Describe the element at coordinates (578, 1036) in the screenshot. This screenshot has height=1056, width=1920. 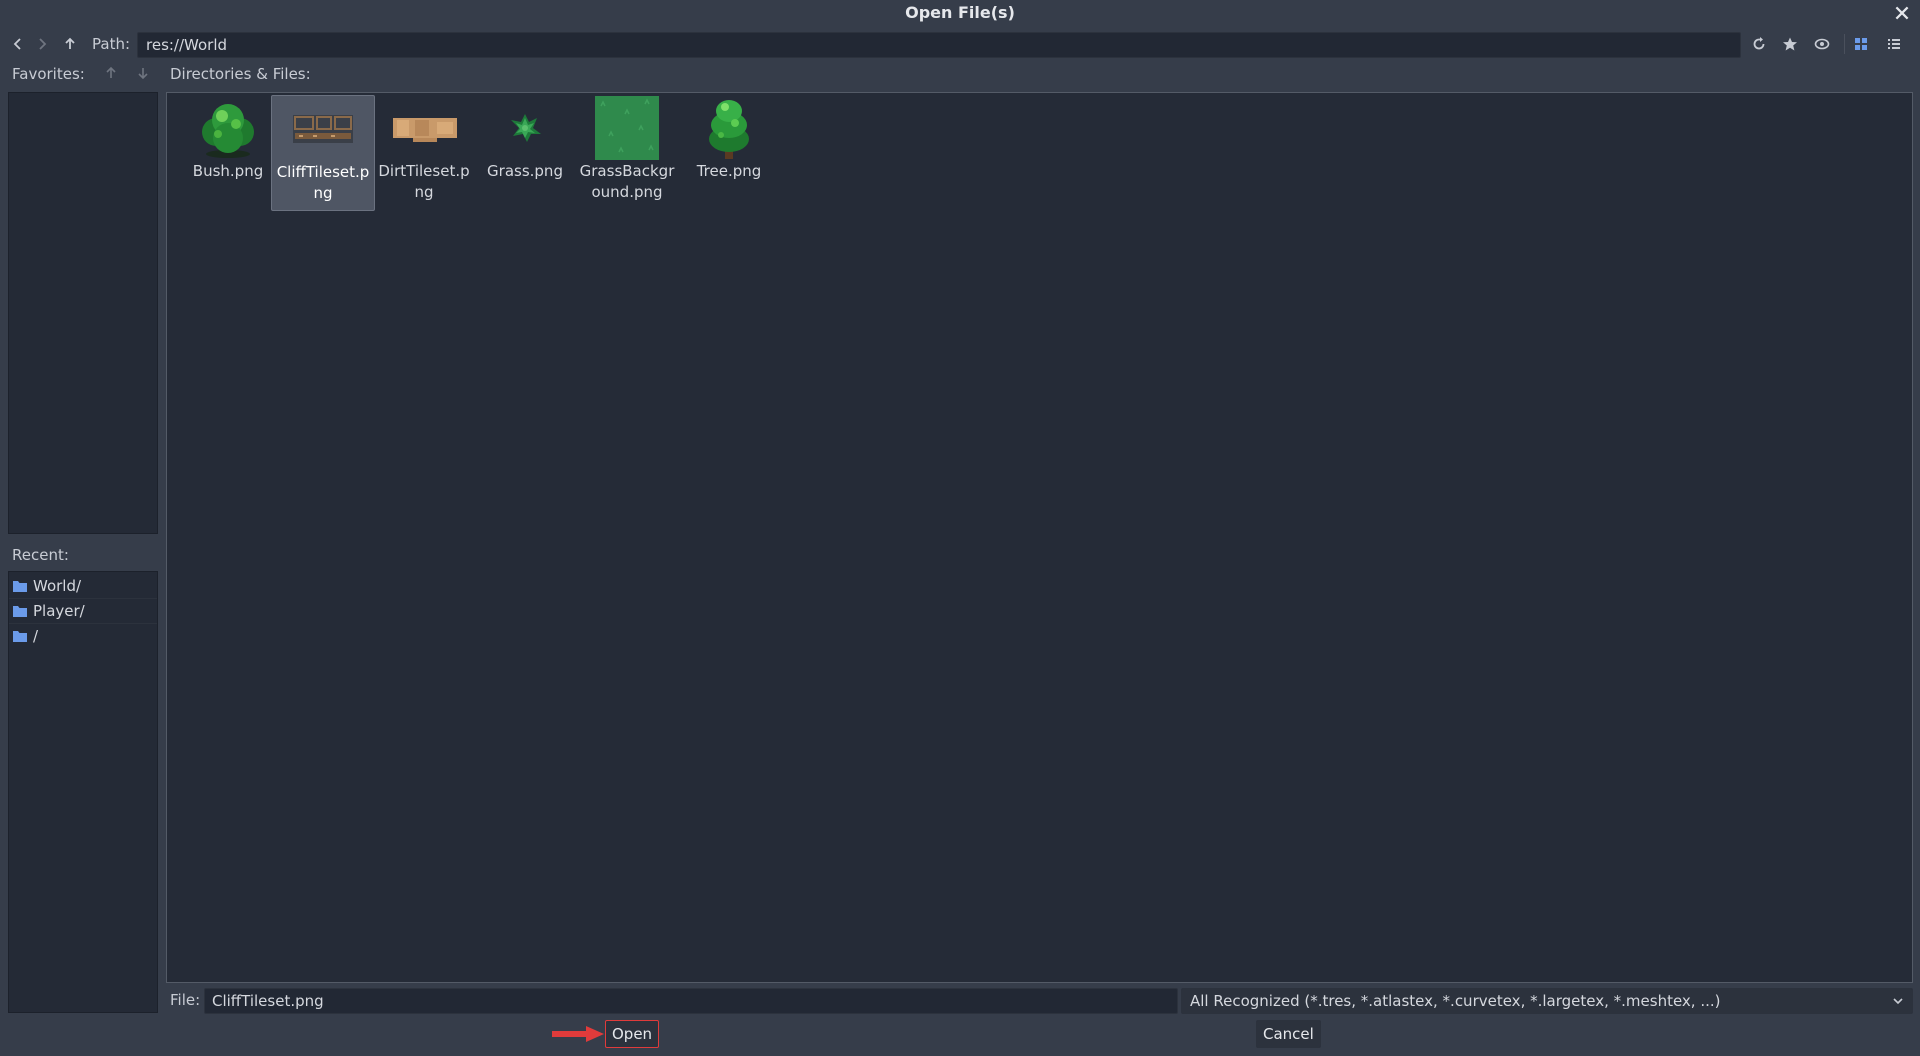
I see `arrow-annotation-icon` at that location.